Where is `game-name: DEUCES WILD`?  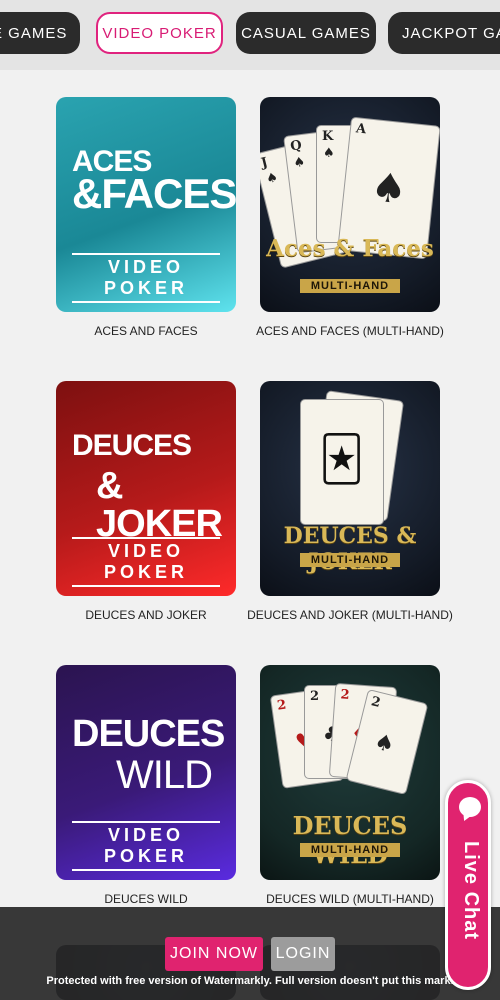 game-name: DEUCES WILD is located at coordinates (146, 899).